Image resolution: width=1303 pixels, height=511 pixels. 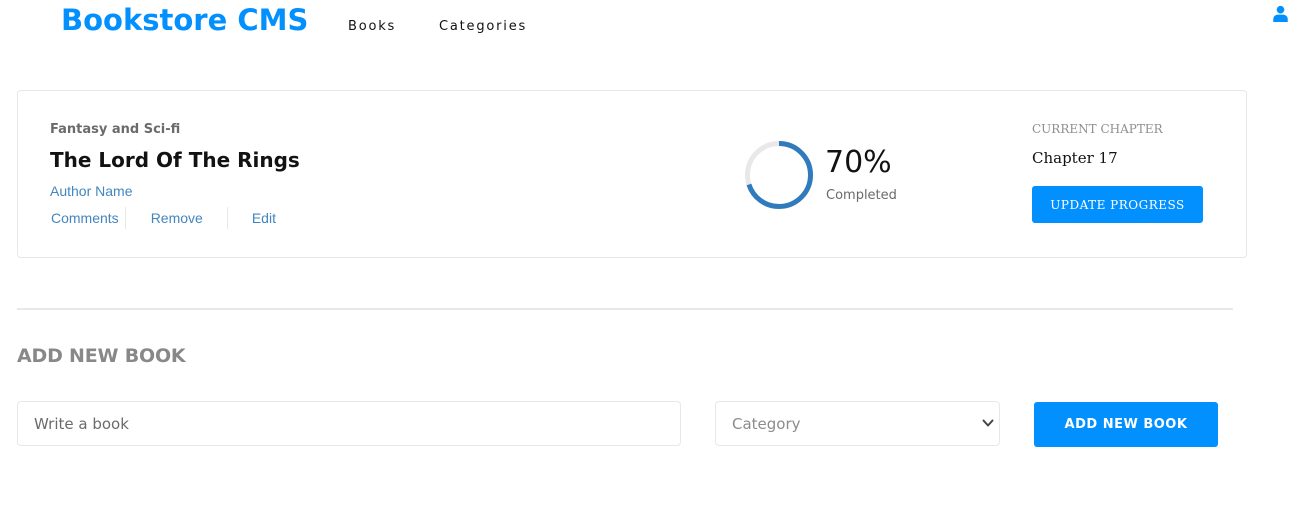 What do you see at coordinates (349, 423) in the screenshot?
I see `book-title-input` at bounding box center [349, 423].